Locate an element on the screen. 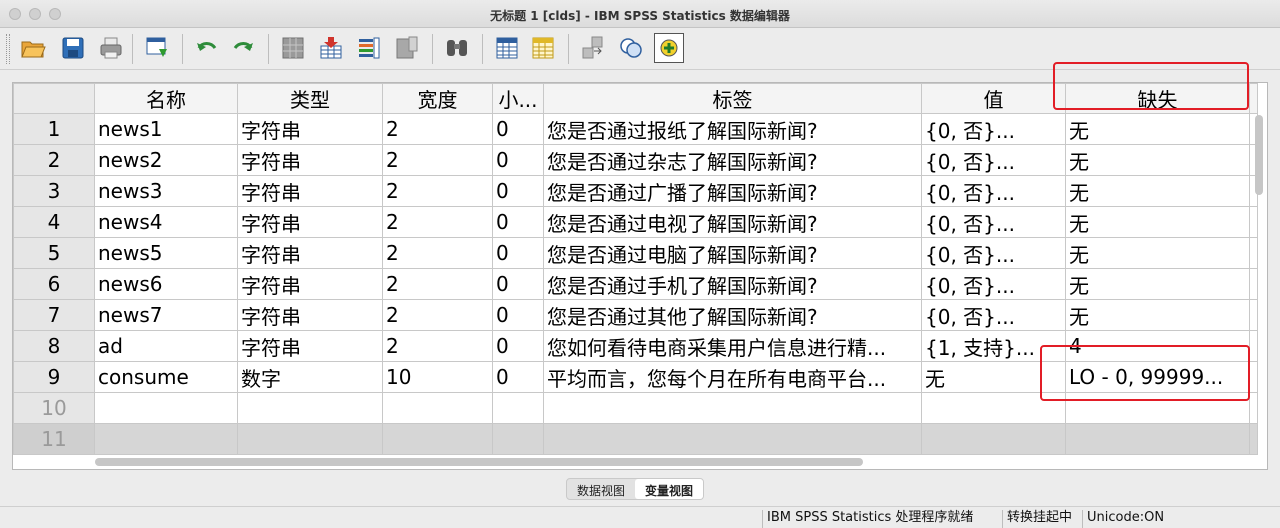 This screenshot has height=528, width=1280. column-header-values: 值 is located at coordinates (993, 98).